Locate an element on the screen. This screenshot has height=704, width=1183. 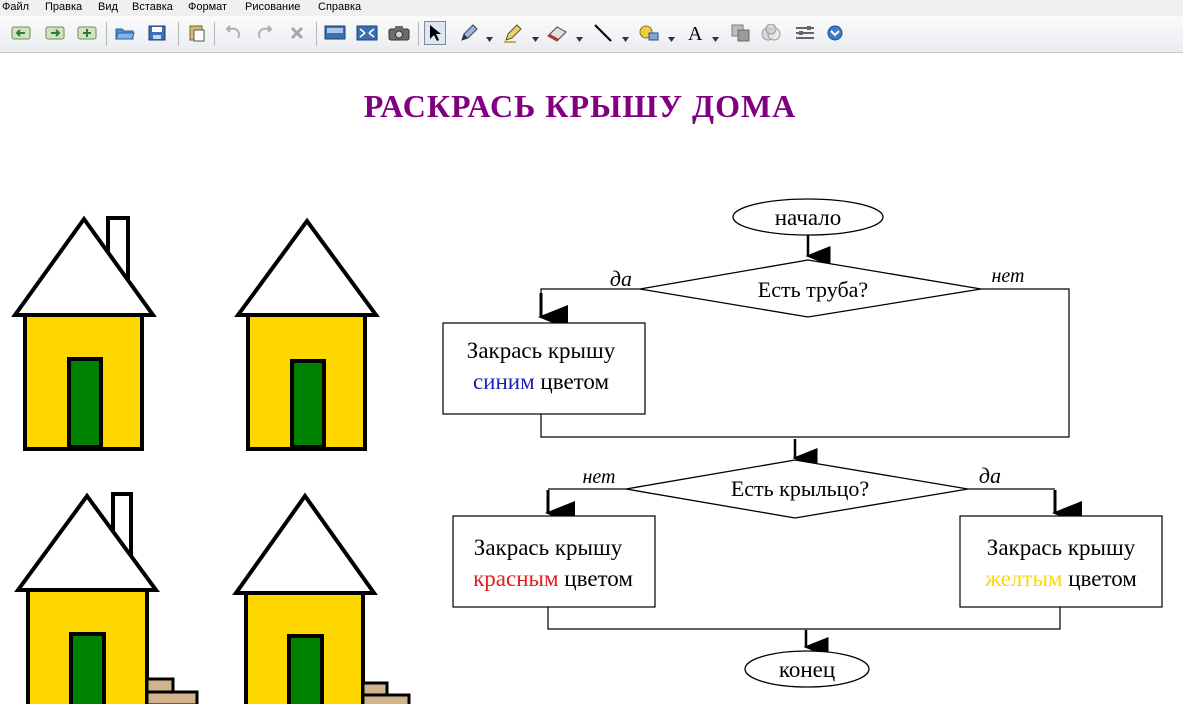
action-blue-line2: синим цветом is located at coordinates (541, 381).